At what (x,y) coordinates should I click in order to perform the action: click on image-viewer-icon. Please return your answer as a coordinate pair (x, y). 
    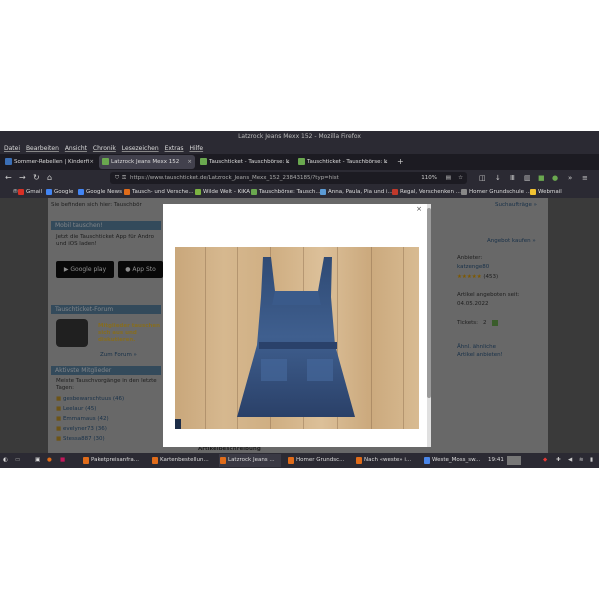
    Looking at the image, I should click on (427, 460).